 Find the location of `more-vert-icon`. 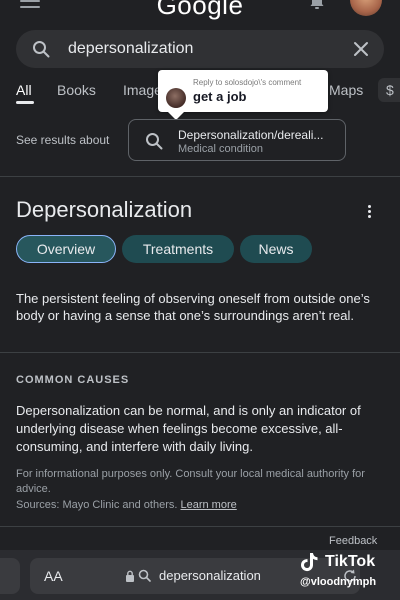

more-vert-icon is located at coordinates (369, 213).